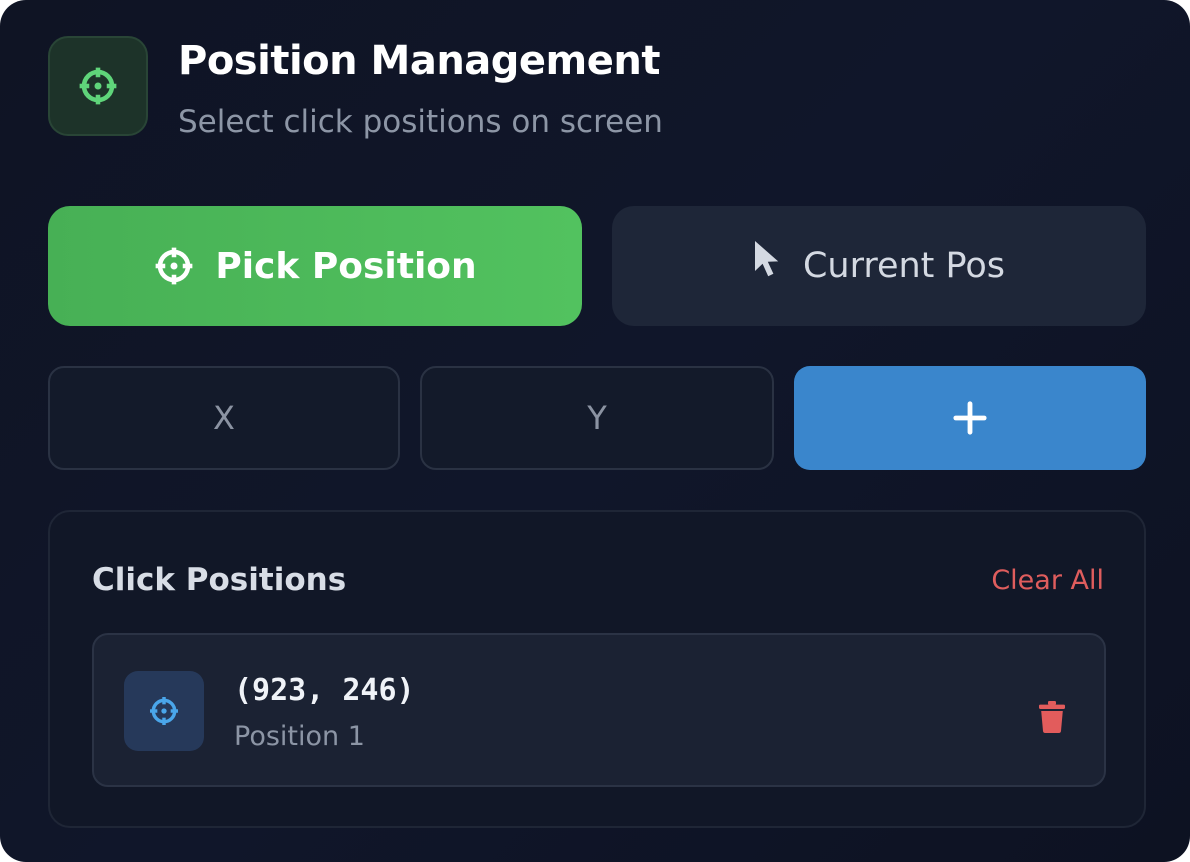  Describe the element at coordinates (324, 690) in the screenshot. I see `position-coordinates: (923, 246)` at that location.